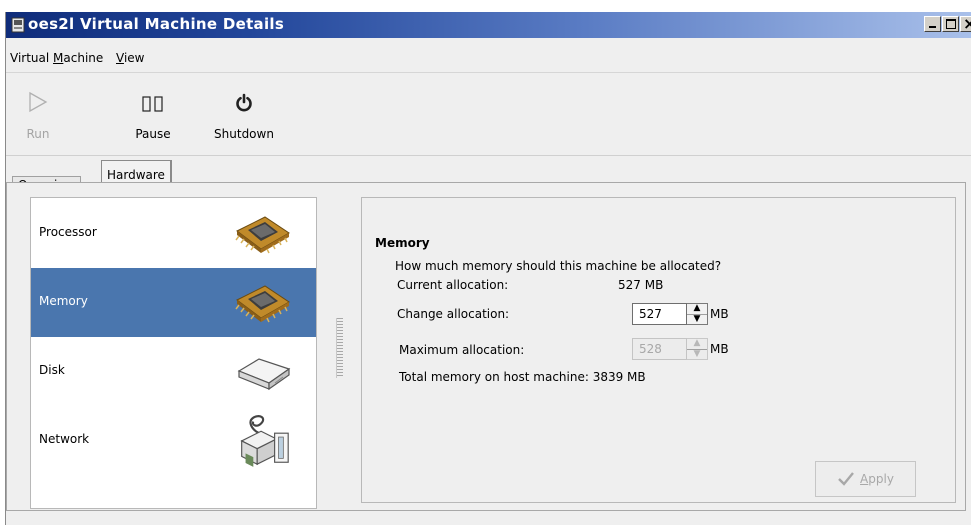 This screenshot has width=971, height=525. Describe the element at coordinates (488, 55) in the screenshot. I see `menu-bar: Virtual Machine View` at that location.